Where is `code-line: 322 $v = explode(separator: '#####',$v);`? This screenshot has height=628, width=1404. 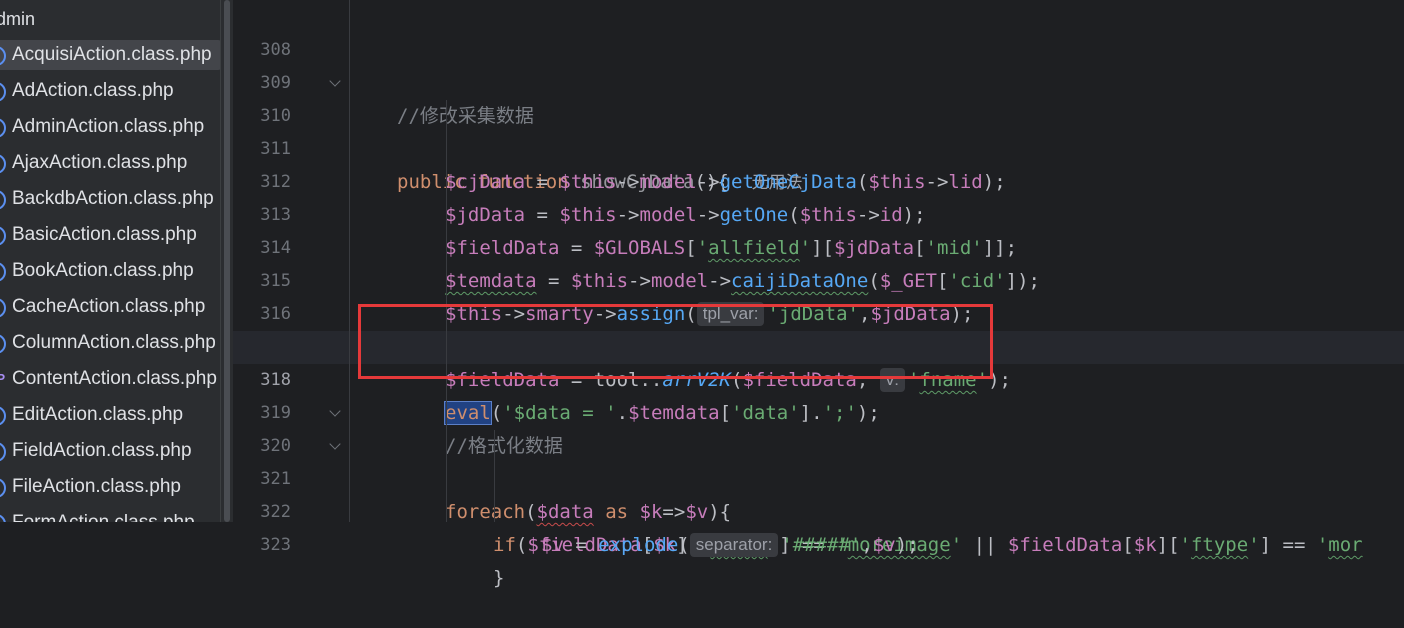
code-line: 322 $v = explode(separator: '#####',$v); is located at coordinates (818, 510).